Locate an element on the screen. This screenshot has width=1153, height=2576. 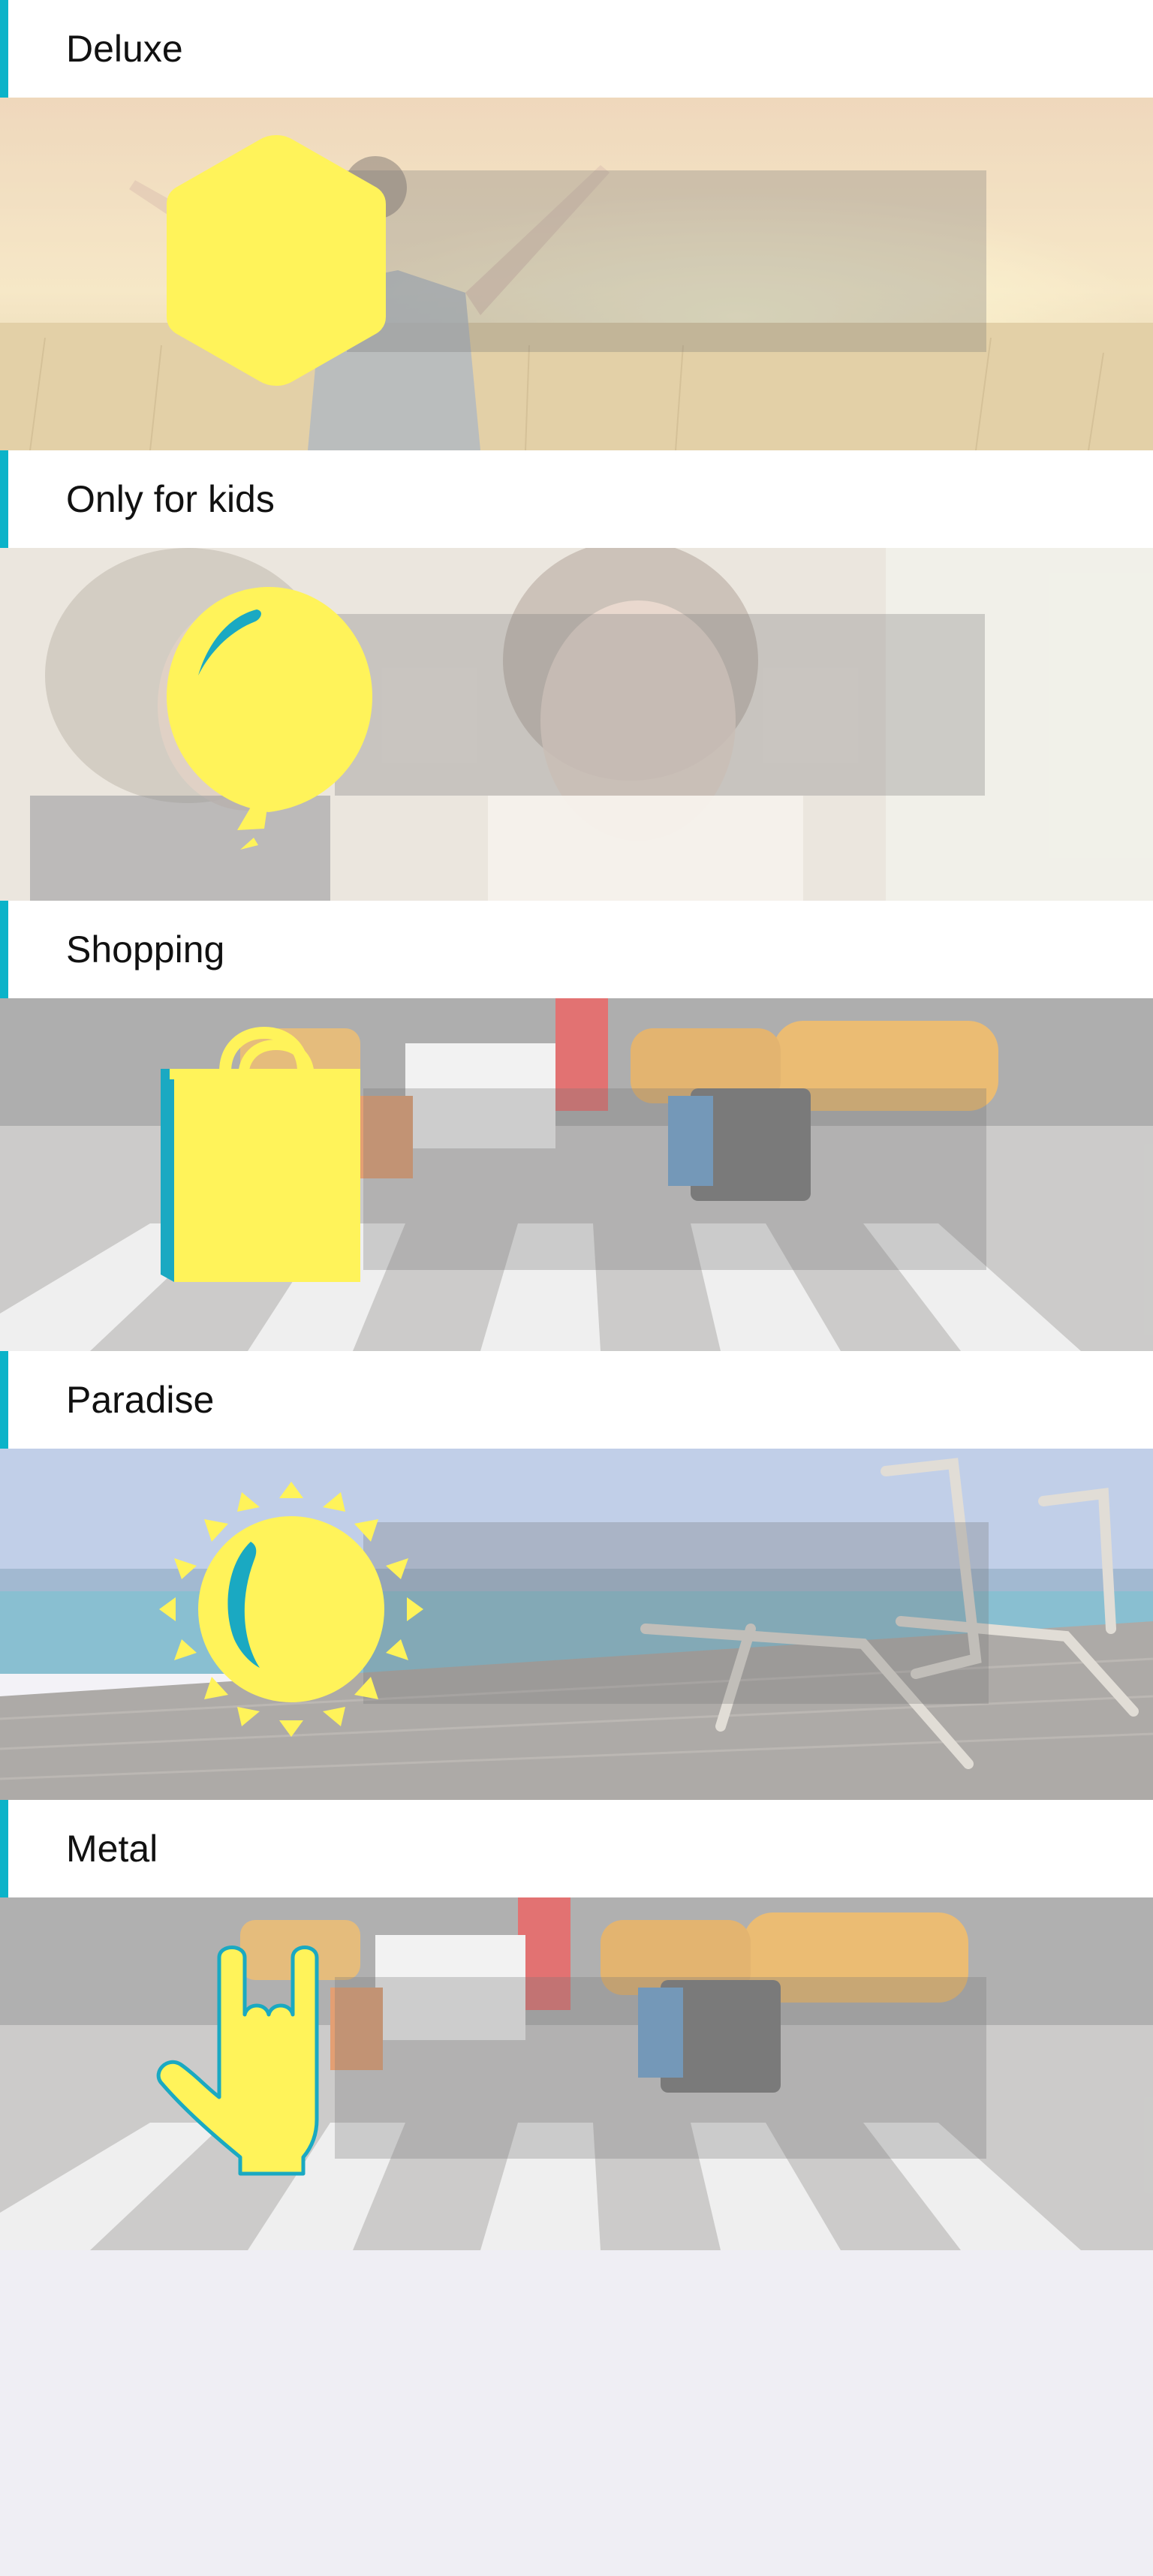
category-banner-metal is located at coordinates (576, 2073).